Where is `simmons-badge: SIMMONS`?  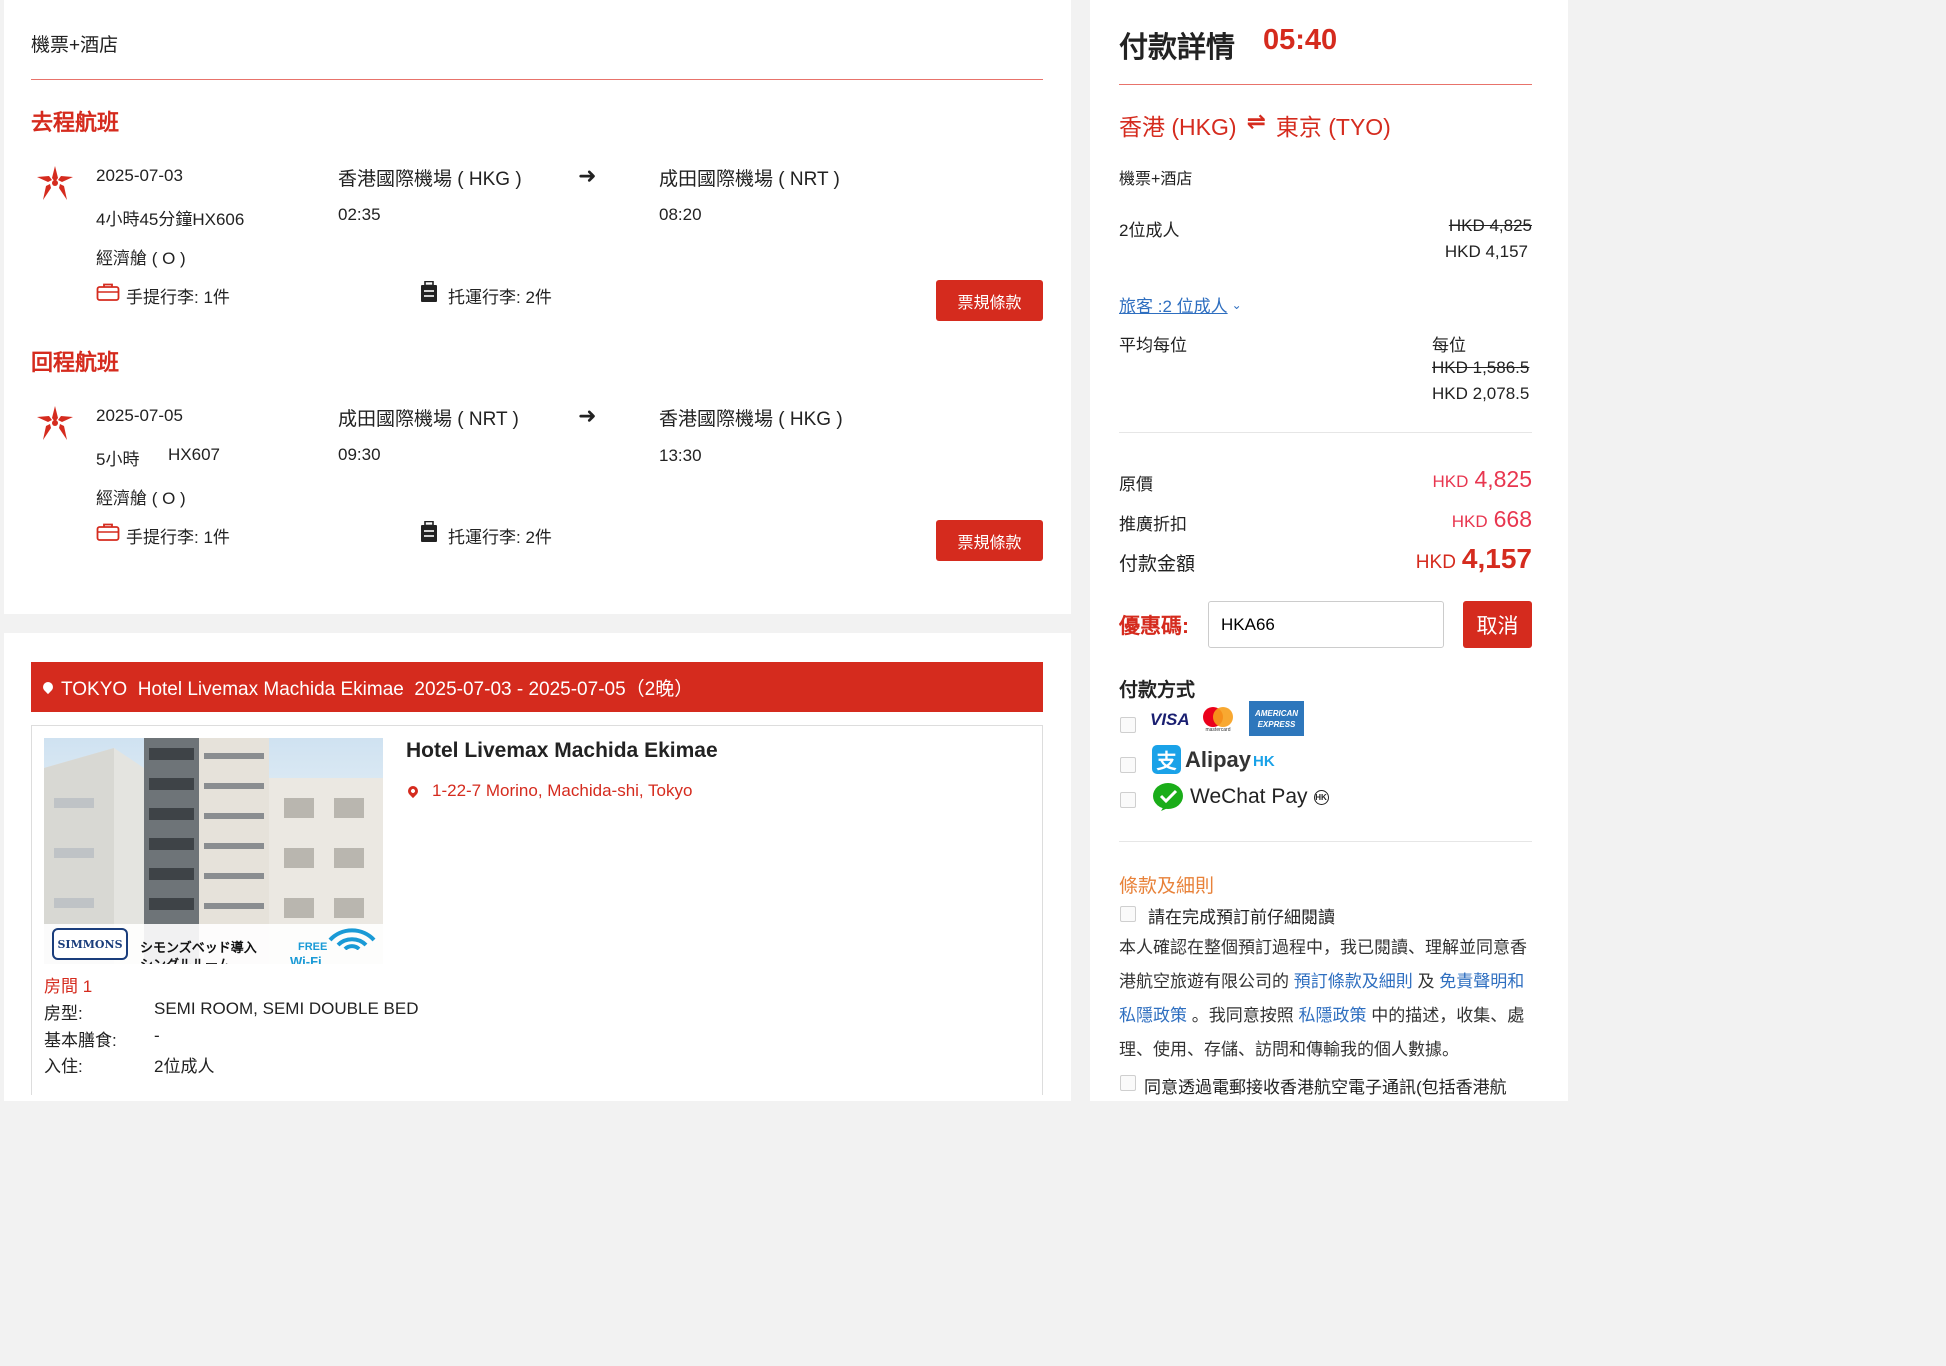
simmons-badge: SIMMONS is located at coordinates (90, 944).